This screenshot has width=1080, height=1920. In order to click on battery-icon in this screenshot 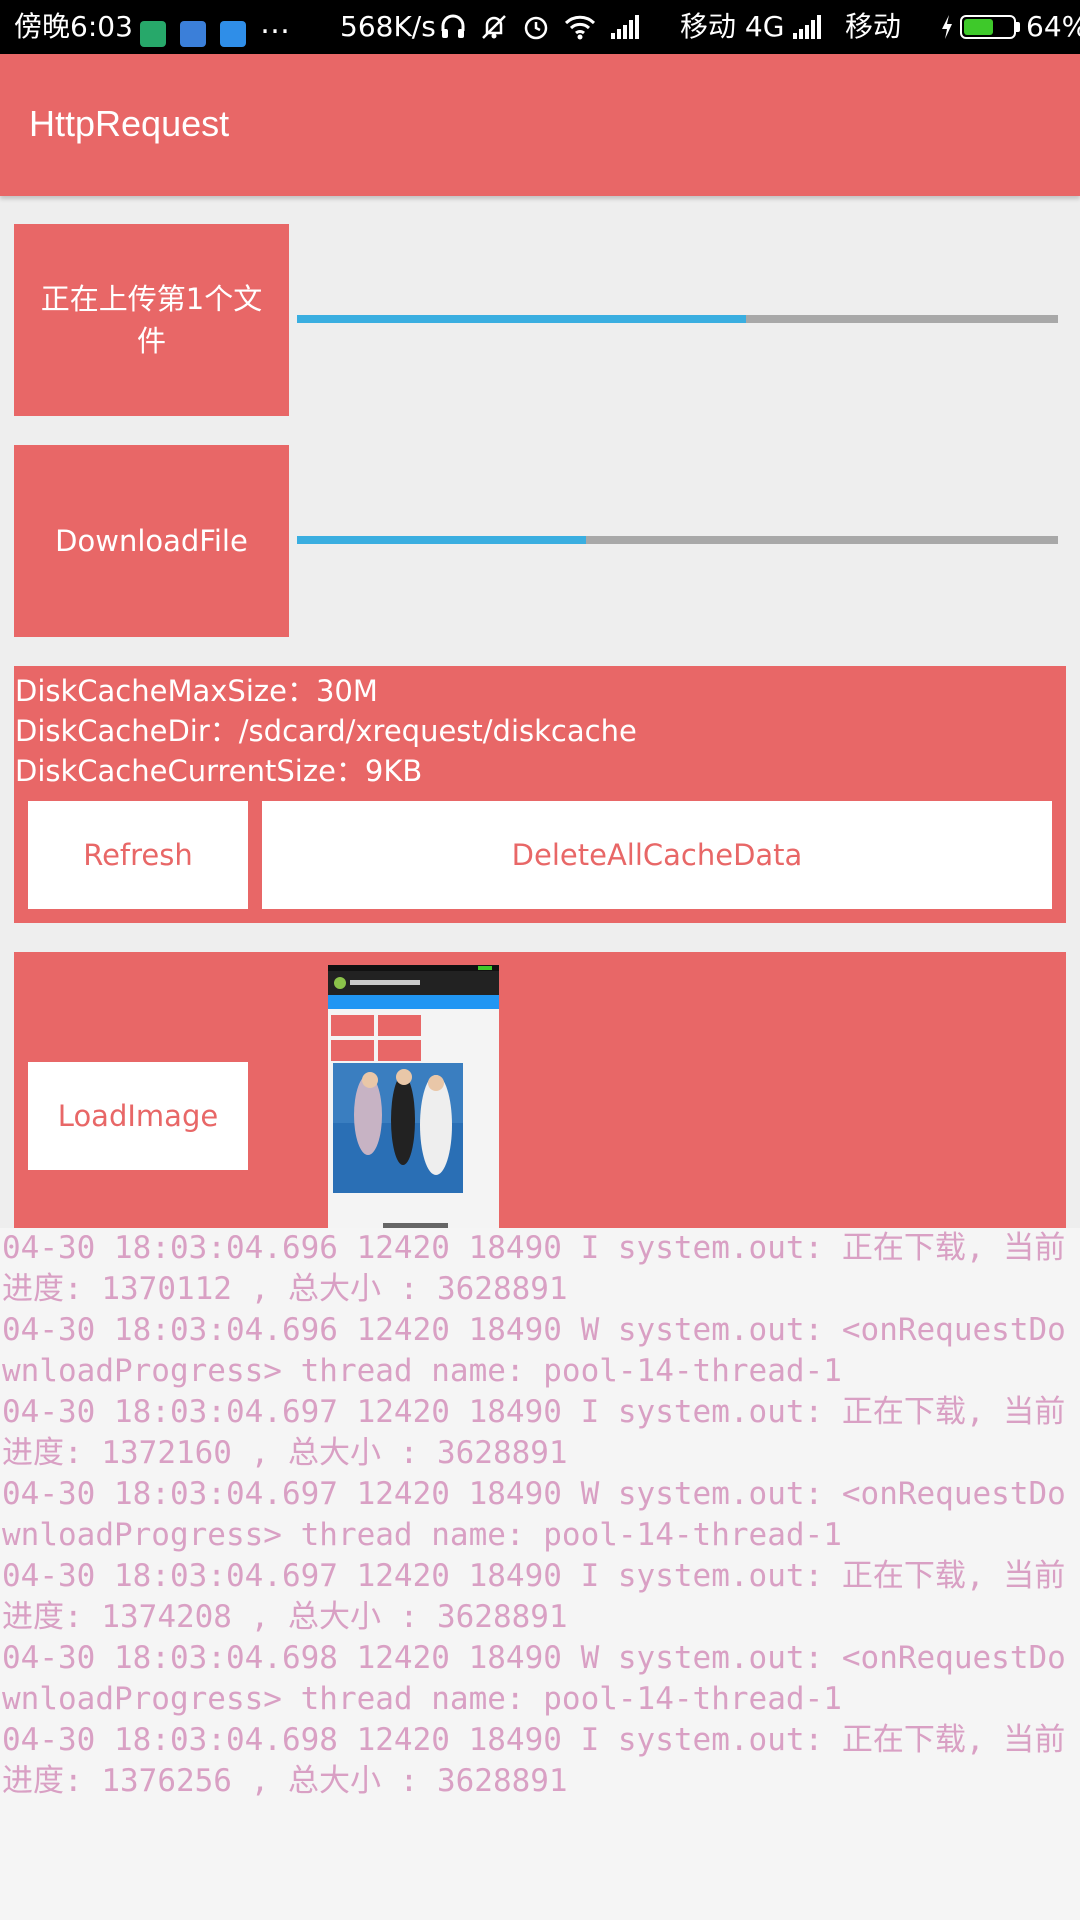, I will do `click(988, 27)`.